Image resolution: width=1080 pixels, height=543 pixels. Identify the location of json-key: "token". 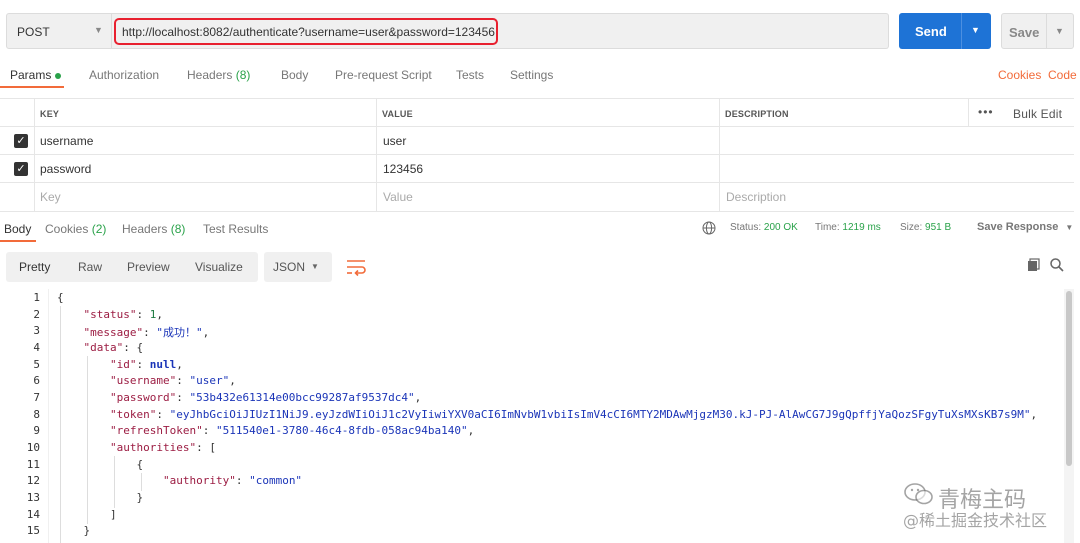
(133, 414).